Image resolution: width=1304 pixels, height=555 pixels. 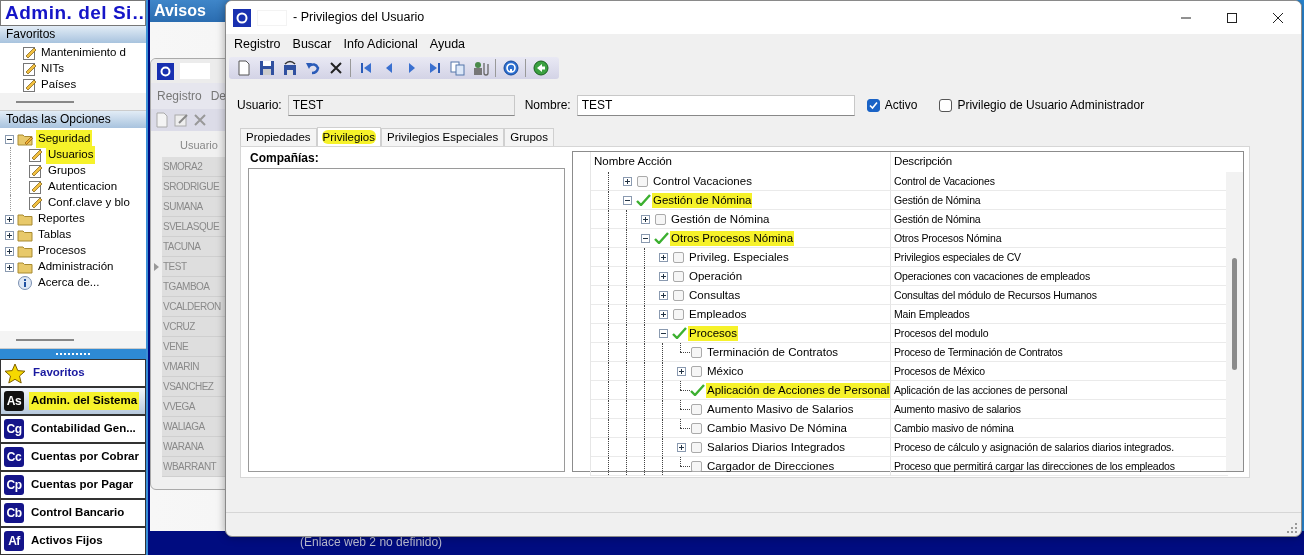 I want to click on tab: Propiedades, so click(x=278, y=137).